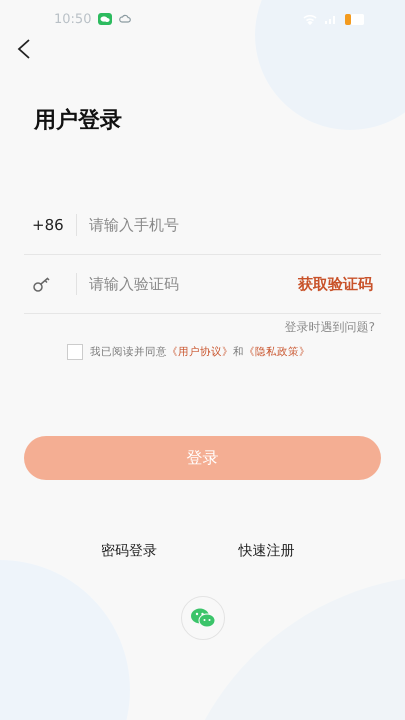 The image size is (405, 720). Describe the element at coordinates (73, 19) in the screenshot. I see `status-time: 10:50` at that location.